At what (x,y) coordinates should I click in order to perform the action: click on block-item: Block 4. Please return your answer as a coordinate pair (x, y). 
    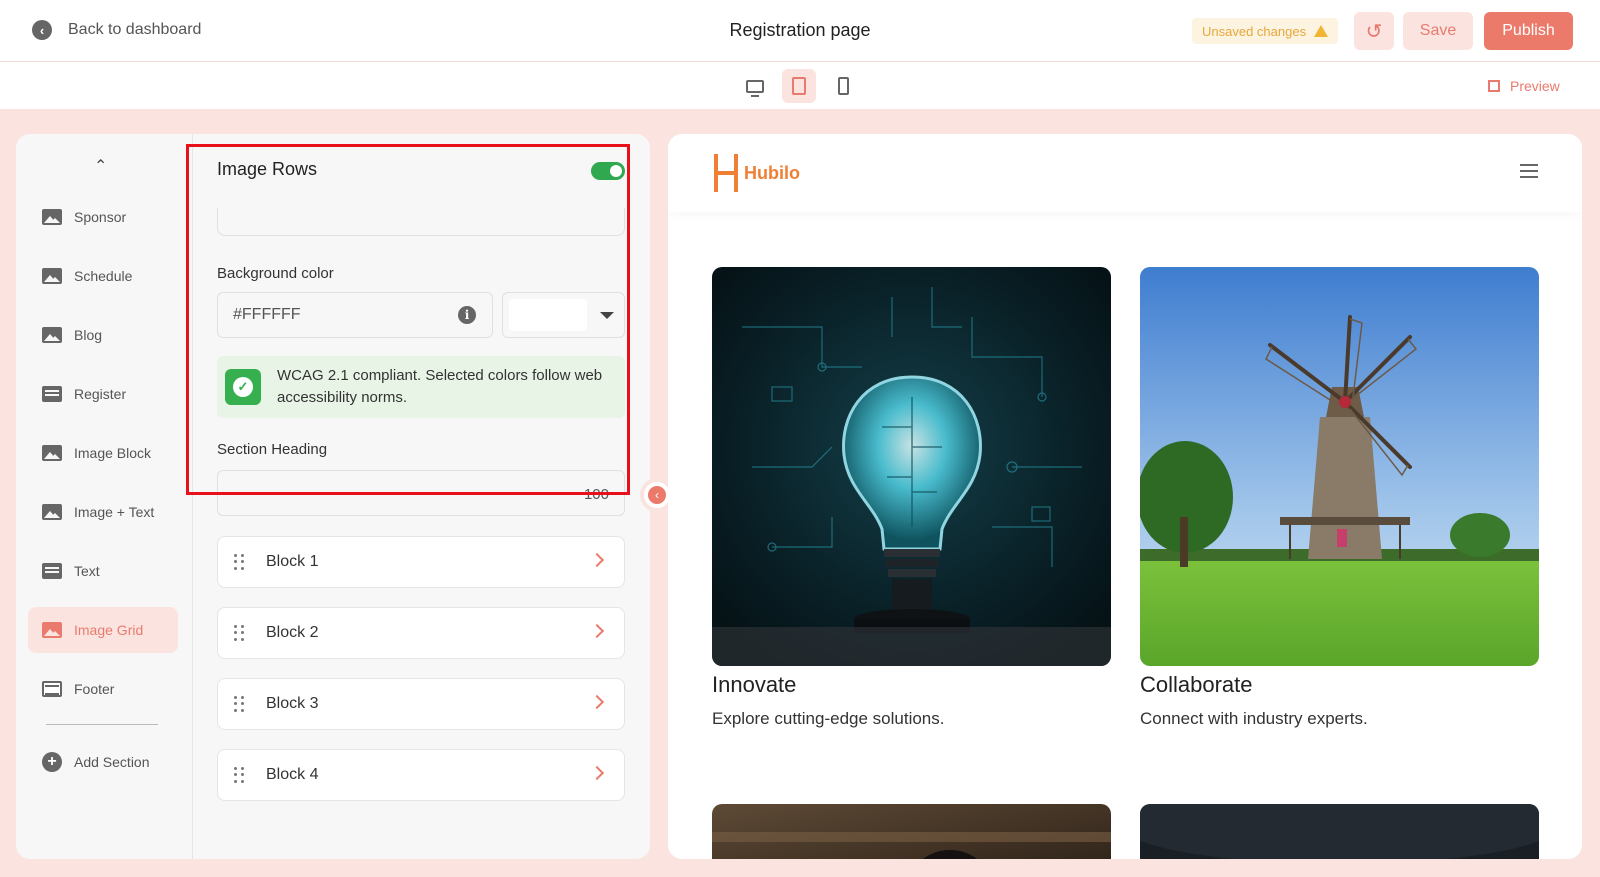
    Looking at the image, I should click on (421, 775).